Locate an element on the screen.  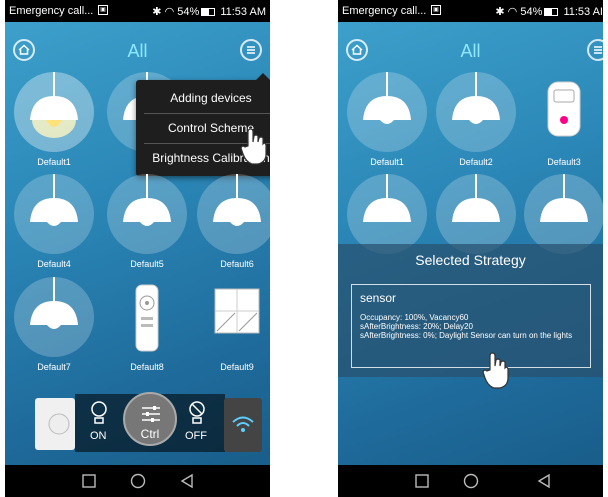
device-tile: Default3 is located at coordinates (563, 122).